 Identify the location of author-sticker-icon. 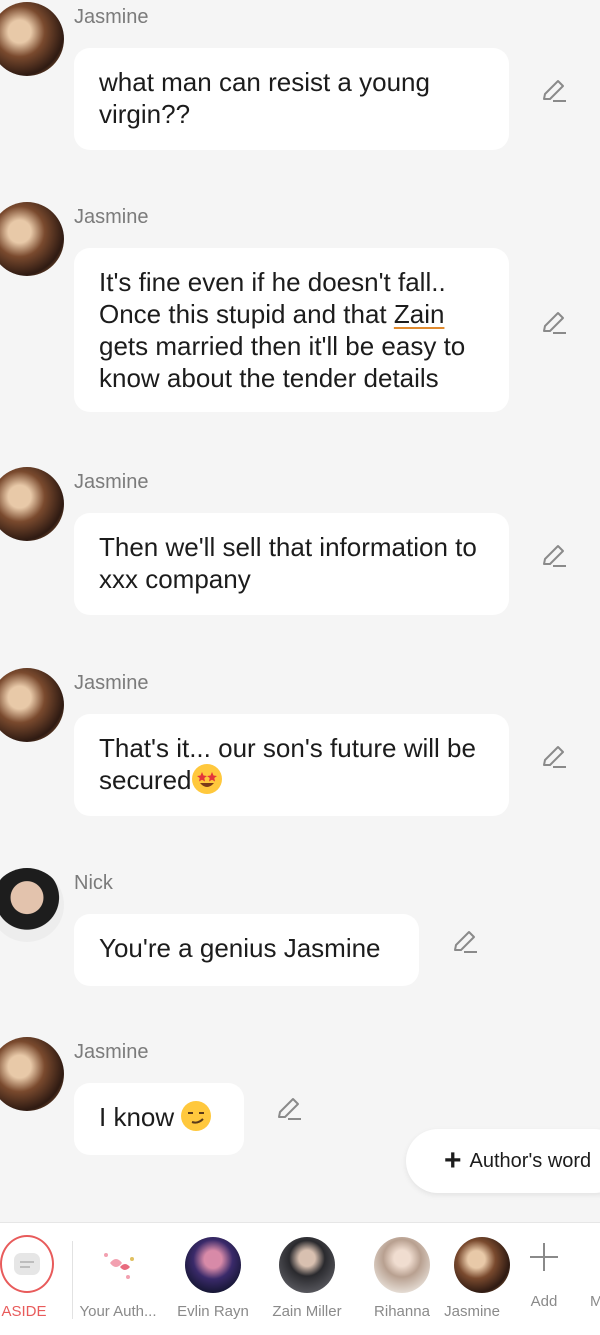
(118, 1265).